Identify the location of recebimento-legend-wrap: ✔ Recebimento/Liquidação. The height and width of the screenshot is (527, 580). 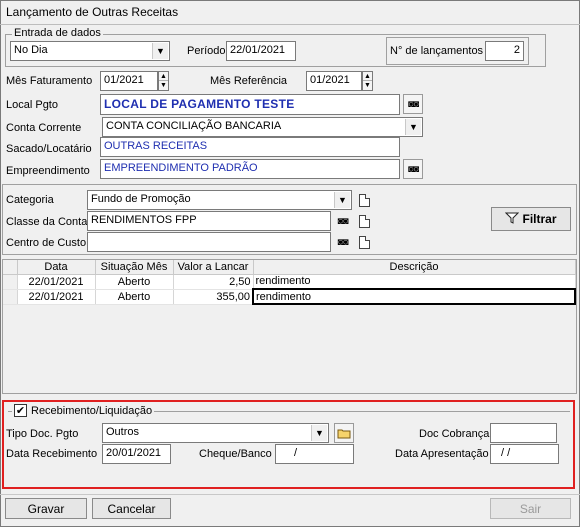
(83, 410).